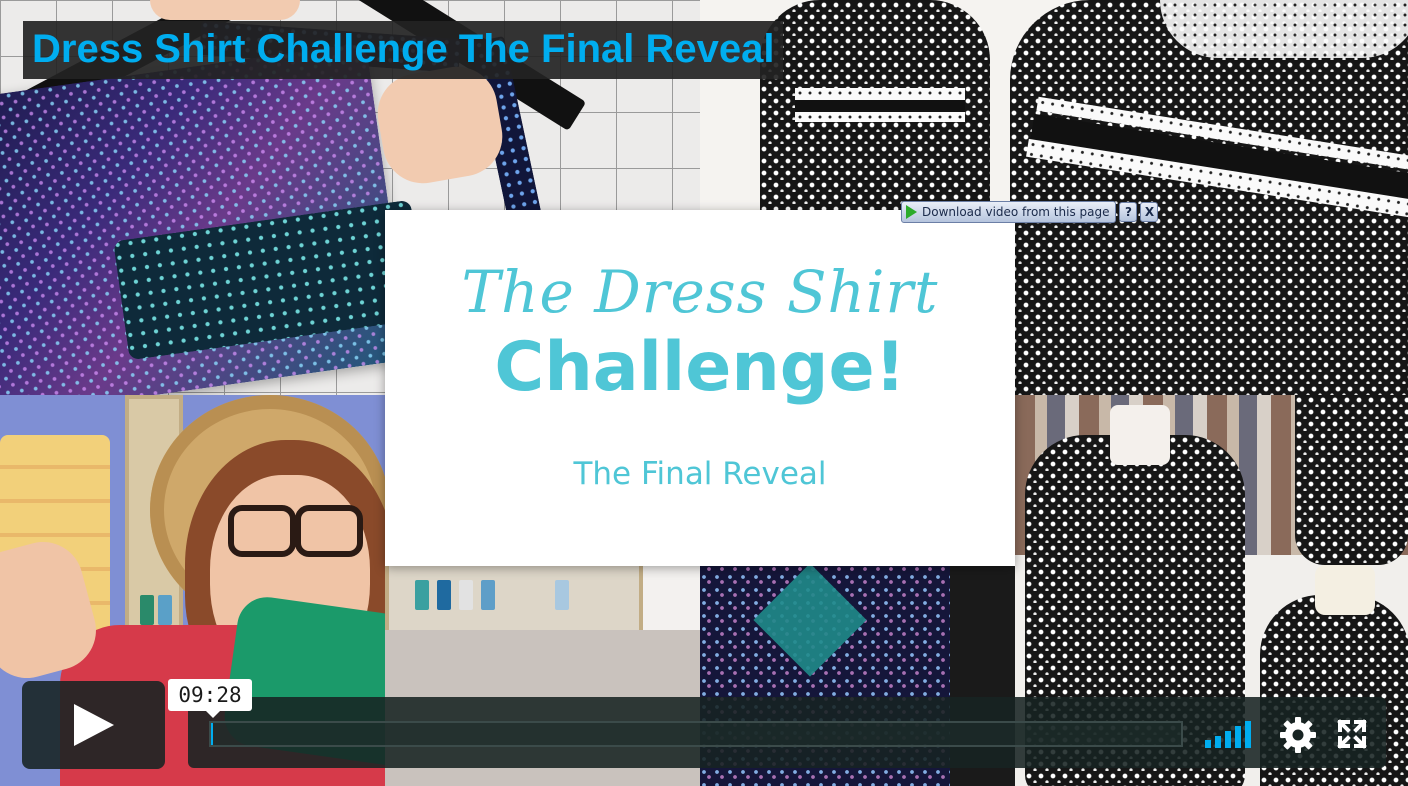 Image resolution: width=1408 pixels, height=786 pixels. I want to click on close-button: X, so click(1149, 212).